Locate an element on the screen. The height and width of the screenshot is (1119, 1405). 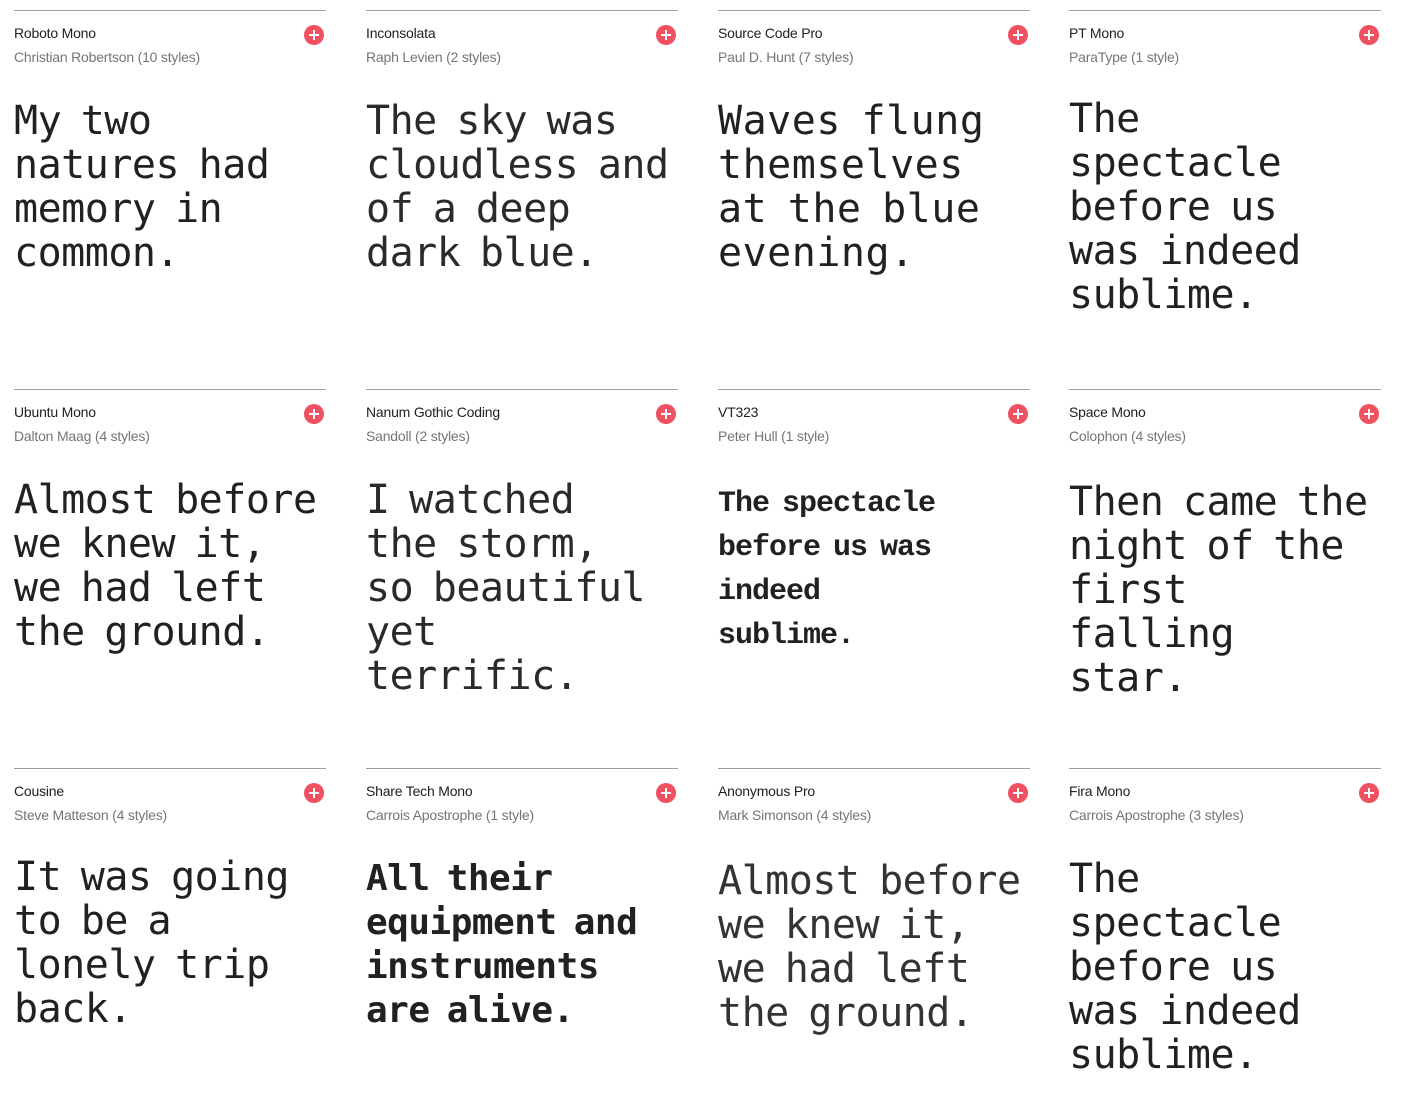
font-sample-text: It was going to be a lonely trip back. is located at coordinates (164, 943).